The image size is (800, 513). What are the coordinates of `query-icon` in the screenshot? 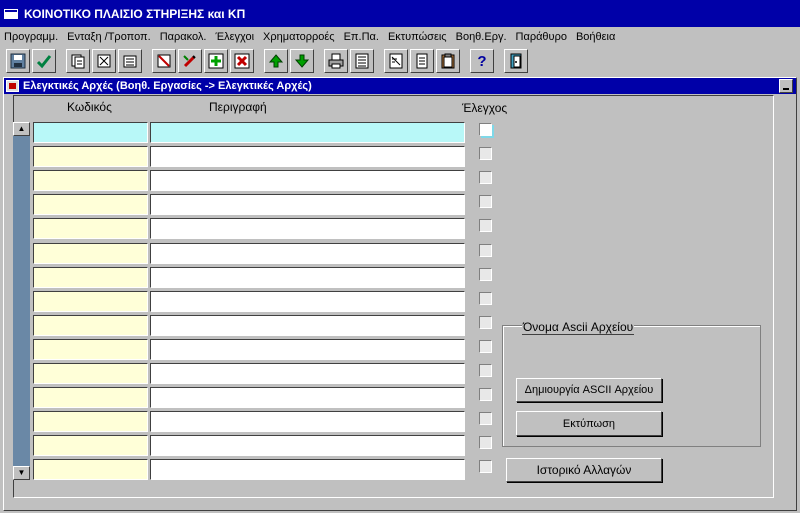 It's located at (164, 61).